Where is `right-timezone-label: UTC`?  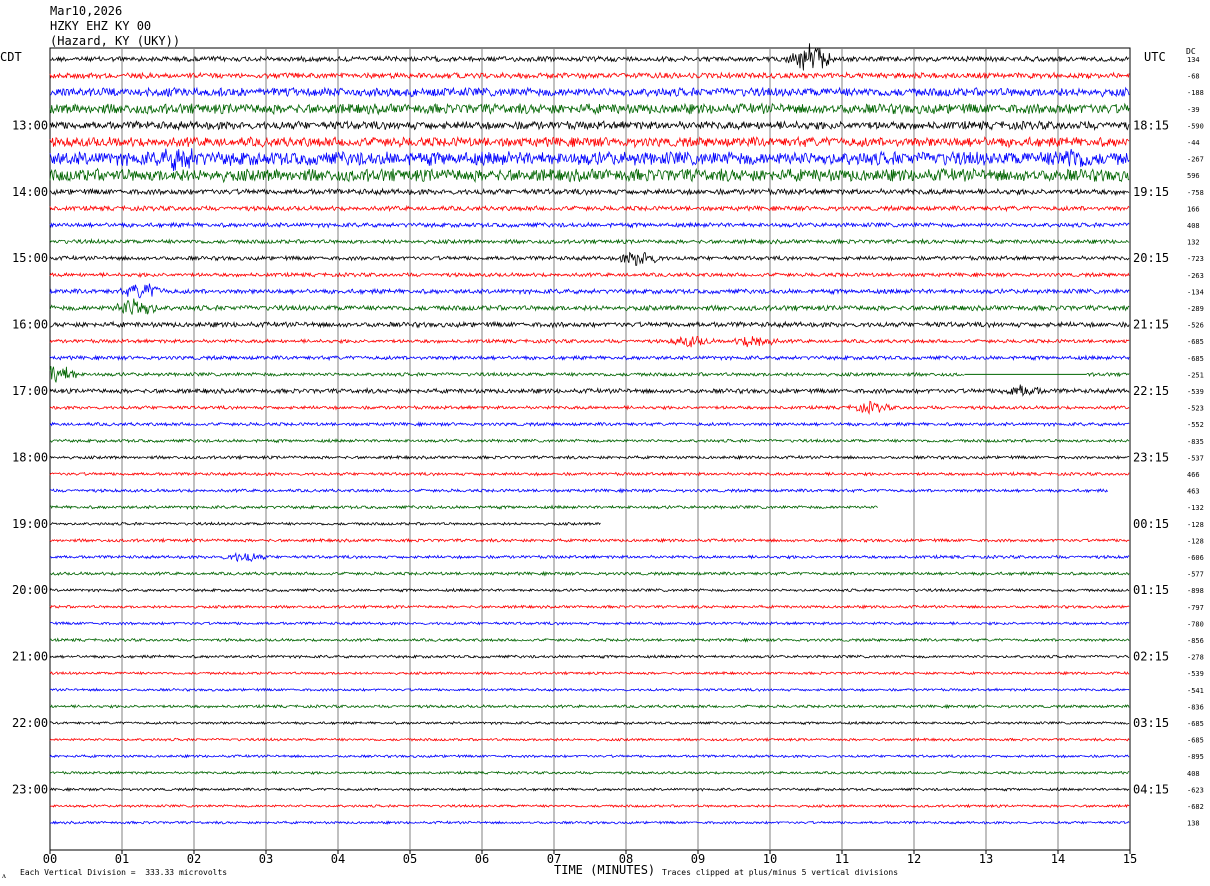 right-timezone-label: UTC is located at coordinates (1155, 57).